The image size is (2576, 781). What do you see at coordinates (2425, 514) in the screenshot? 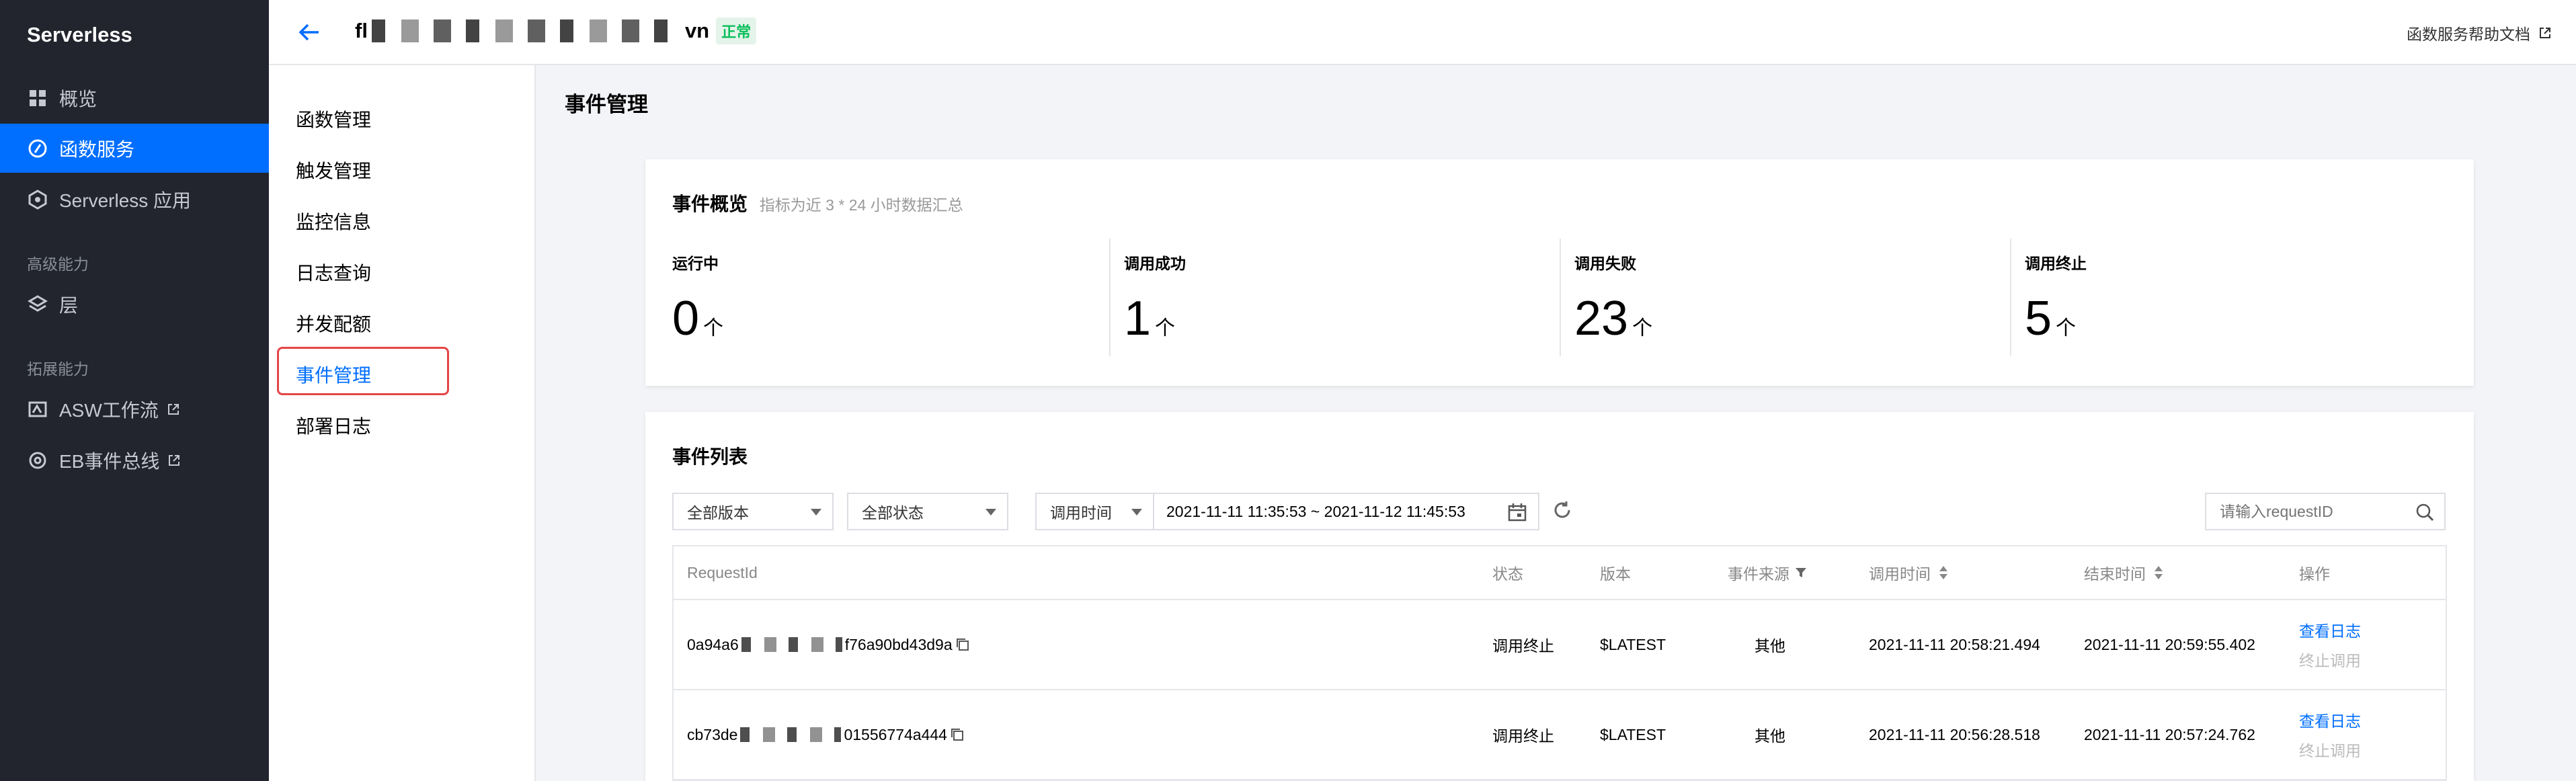
I see `search-icon` at bounding box center [2425, 514].